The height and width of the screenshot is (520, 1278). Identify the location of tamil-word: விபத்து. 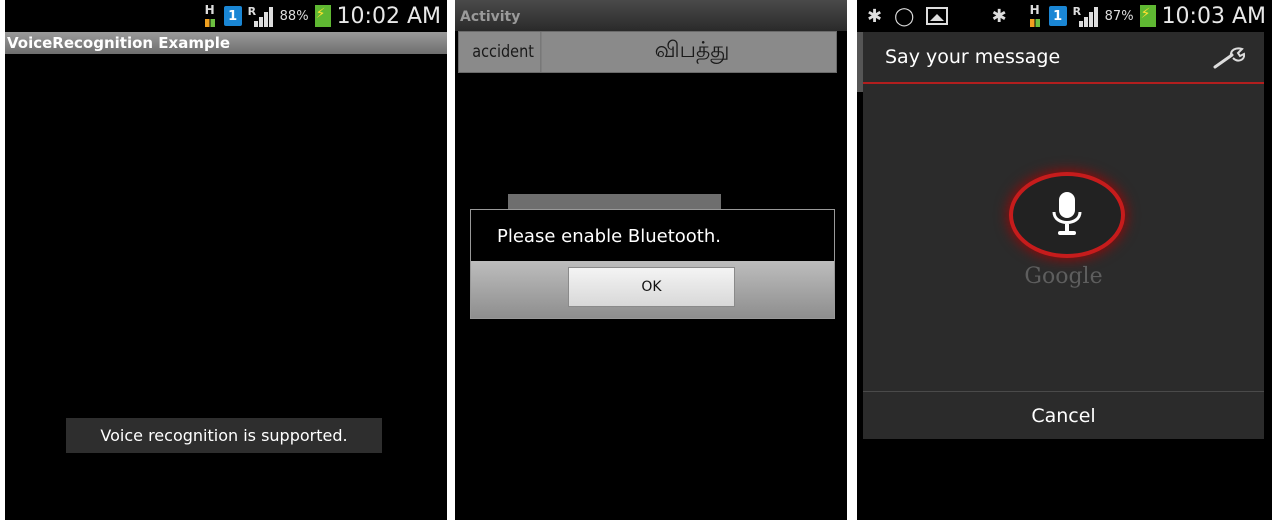
(692, 50).